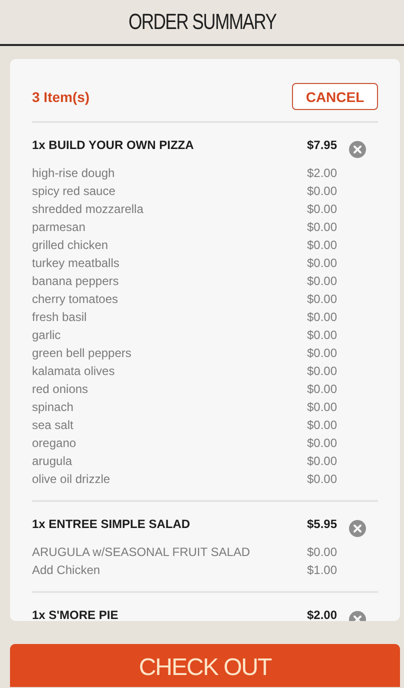  I want to click on modifier-name: banana peppers, so click(76, 281).